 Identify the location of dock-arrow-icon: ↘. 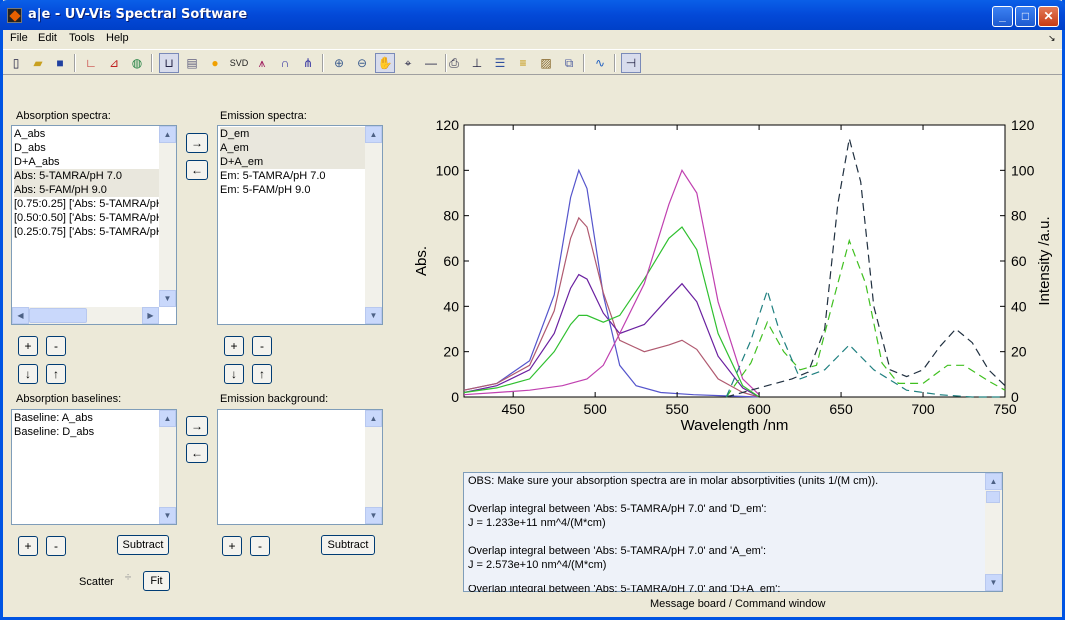
(1052, 38).